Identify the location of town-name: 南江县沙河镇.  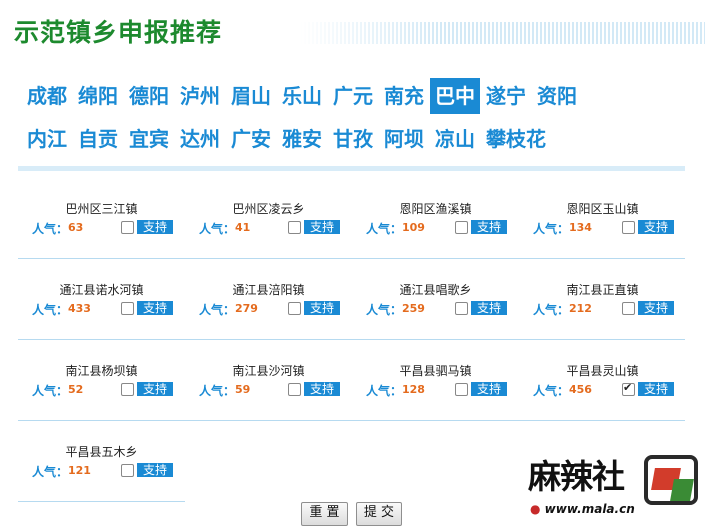
(268, 371).